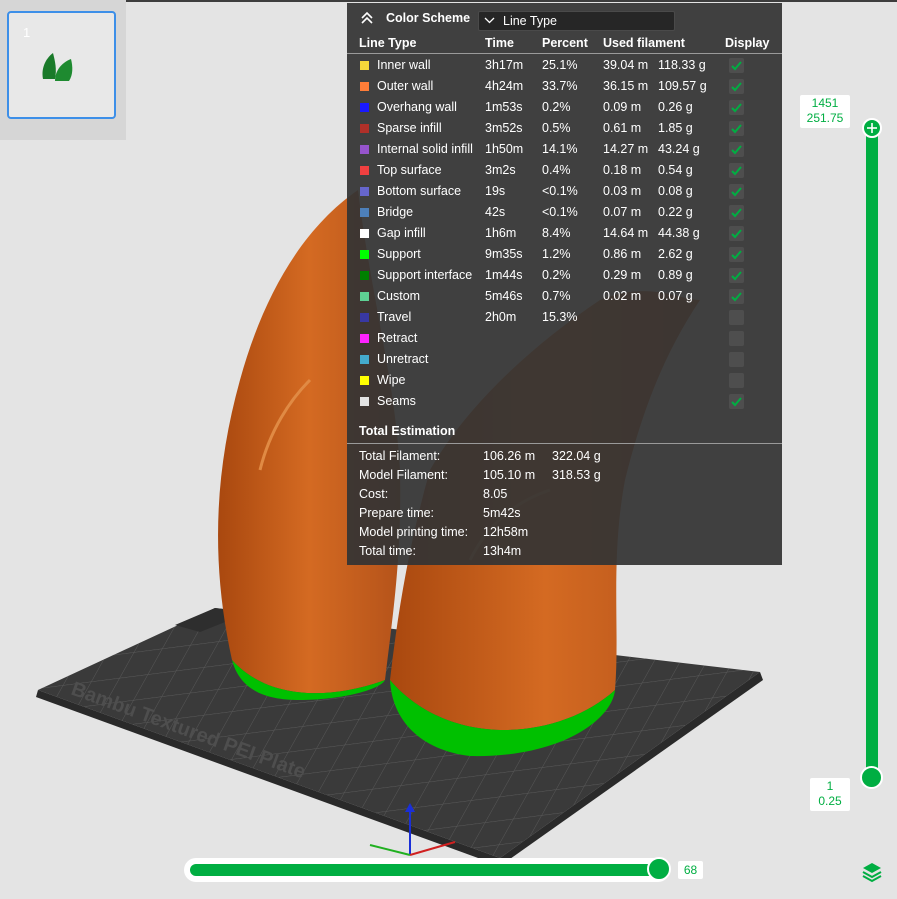  I want to click on line-type-row: Top surface 3m2s 0.4% 0.18 m 0.54 g, so click(564, 170).